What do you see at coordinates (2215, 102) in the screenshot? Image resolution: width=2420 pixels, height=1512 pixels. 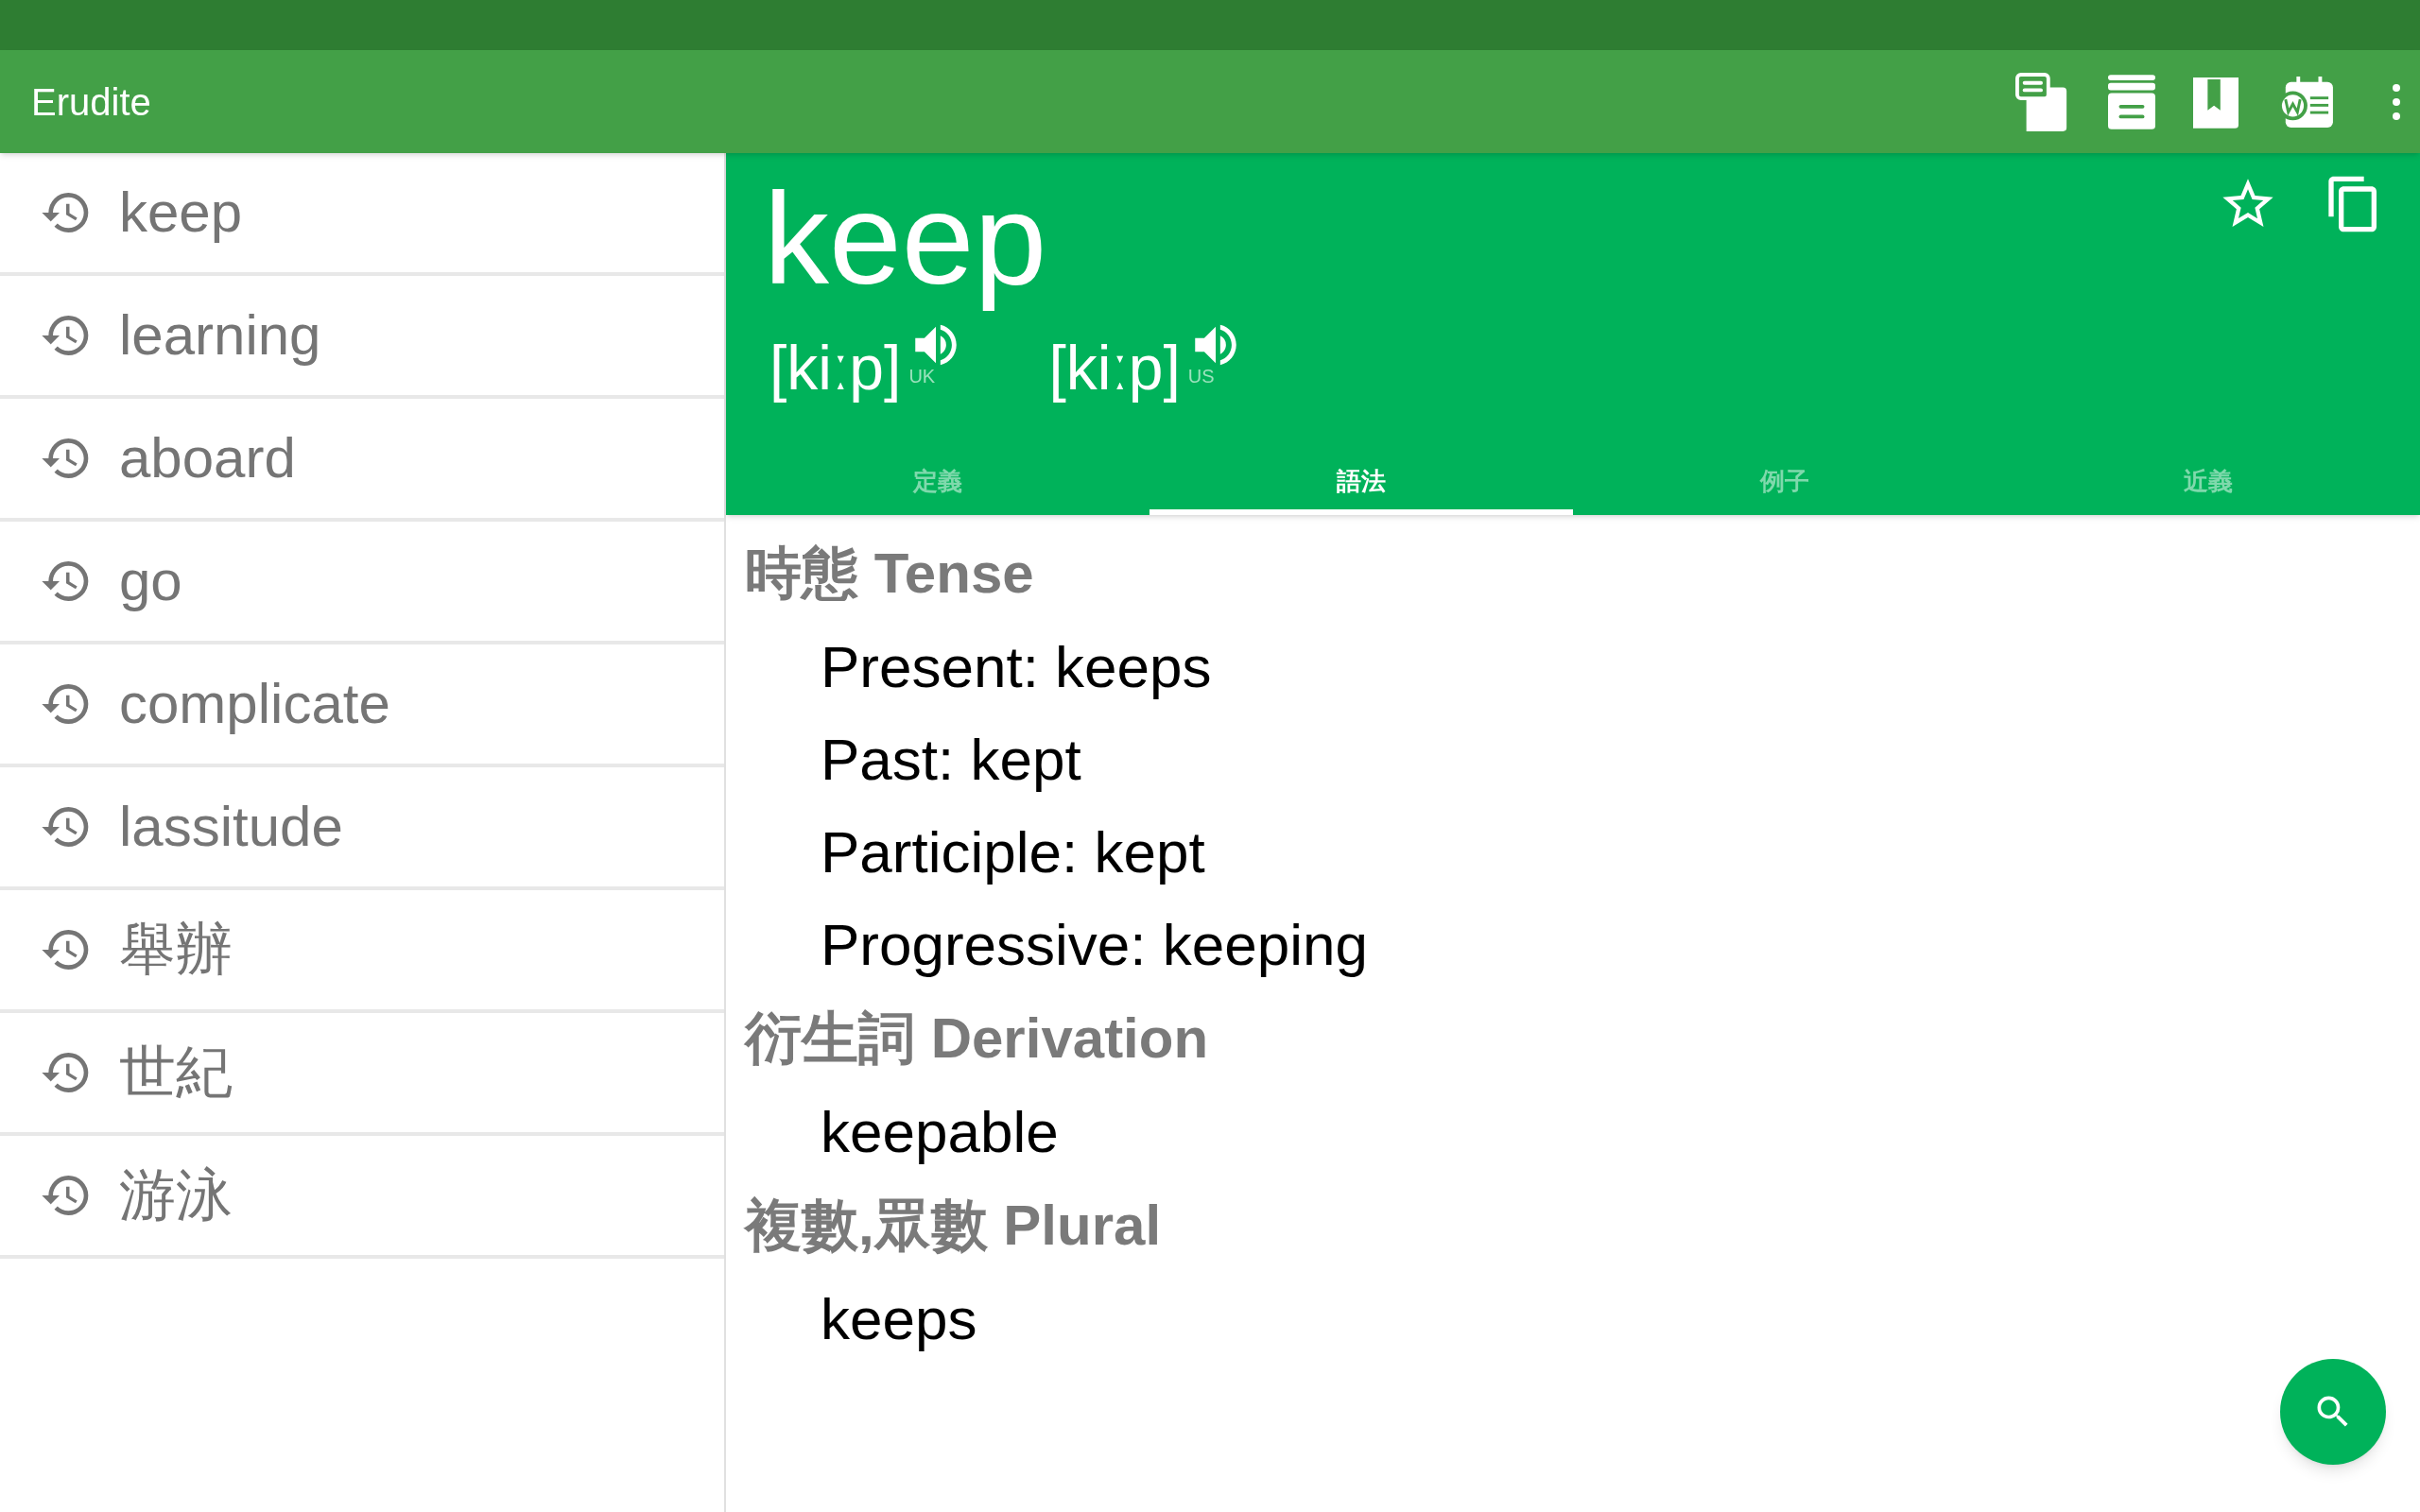 I see `bookmark-book-icon` at bounding box center [2215, 102].